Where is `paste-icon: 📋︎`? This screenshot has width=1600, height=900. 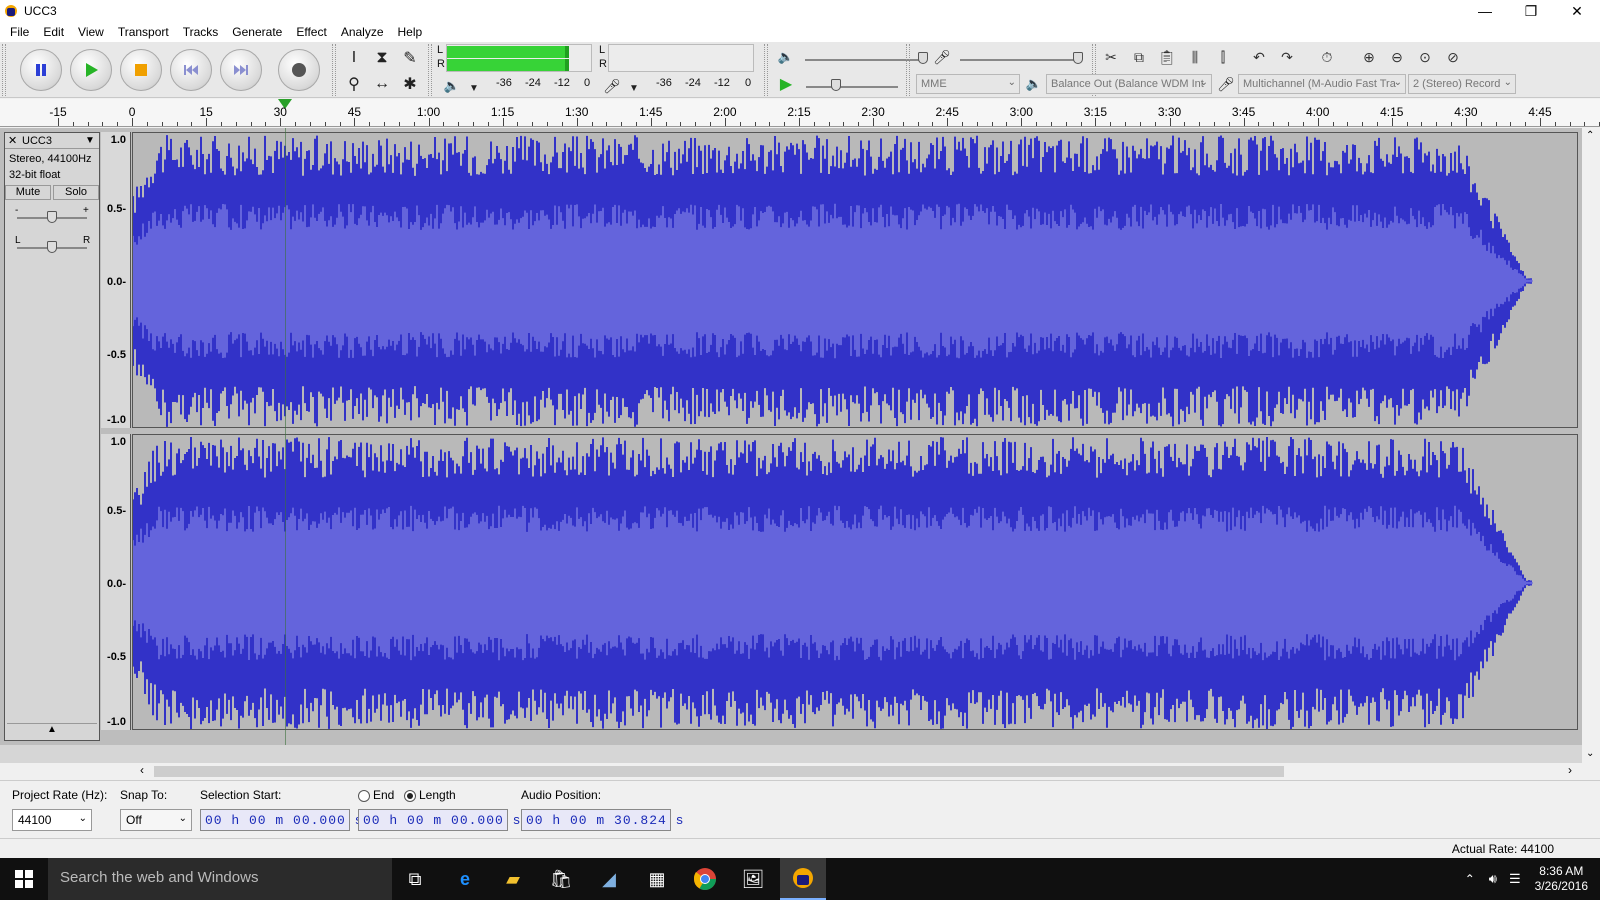
paste-icon: 📋︎ is located at coordinates (1167, 57).